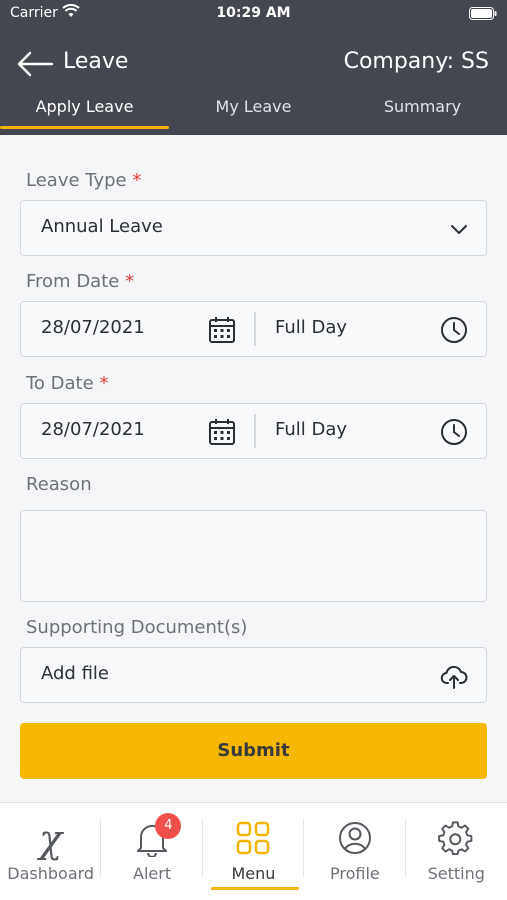  I want to click on battery-icon, so click(483, 15).